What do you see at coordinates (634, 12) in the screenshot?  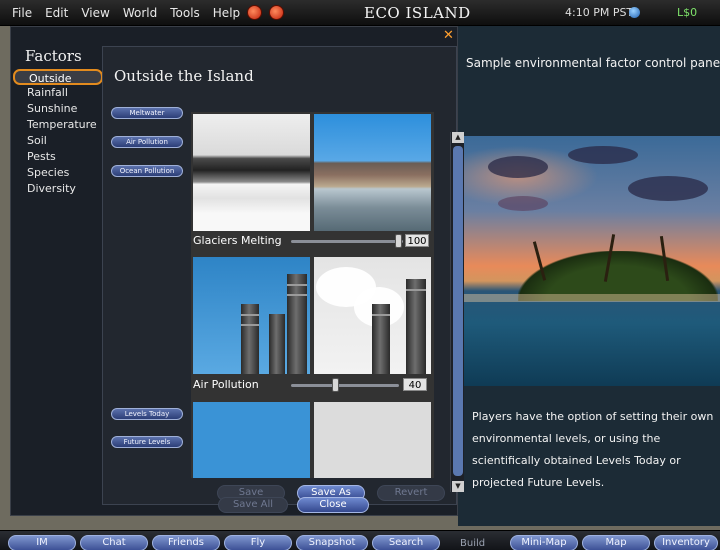 I see `globe-icon` at bounding box center [634, 12].